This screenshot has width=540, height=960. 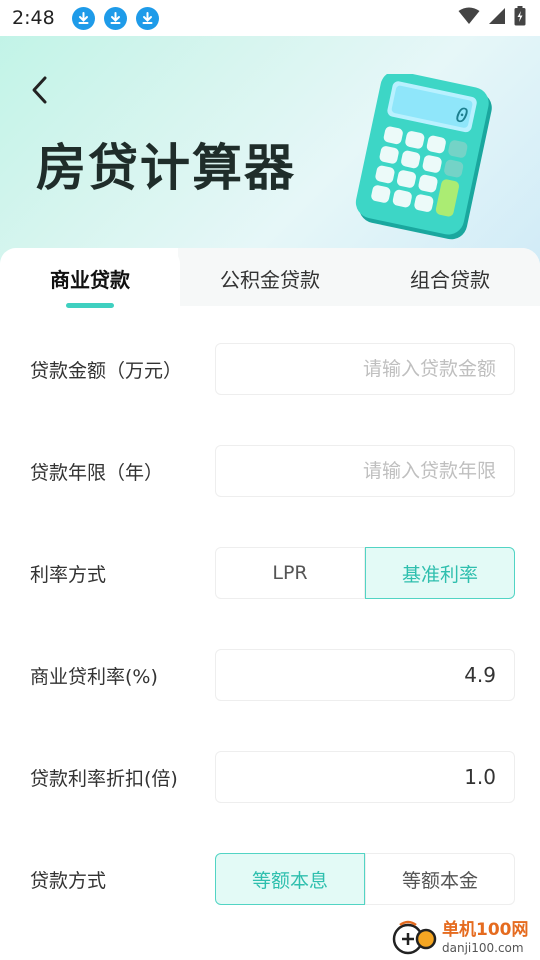 What do you see at coordinates (290, 573) in the screenshot?
I see `rate-mode-lpr-option: LPR` at bounding box center [290, 573].